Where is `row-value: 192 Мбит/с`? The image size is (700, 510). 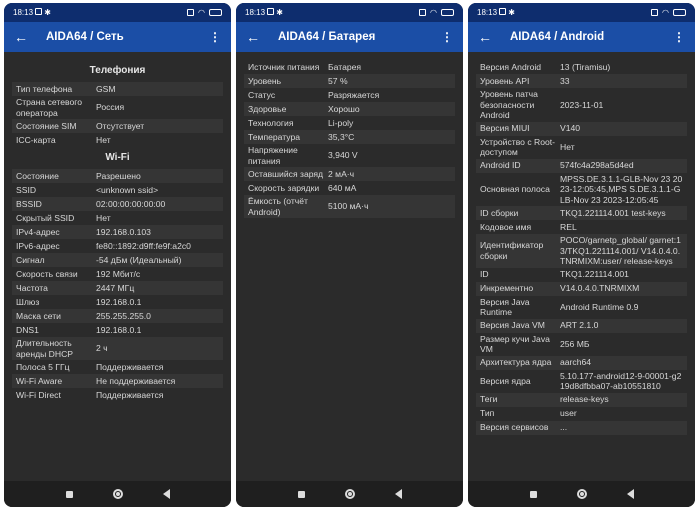
row-value: 192 Мбит/с is located at coordinates (118, 273).